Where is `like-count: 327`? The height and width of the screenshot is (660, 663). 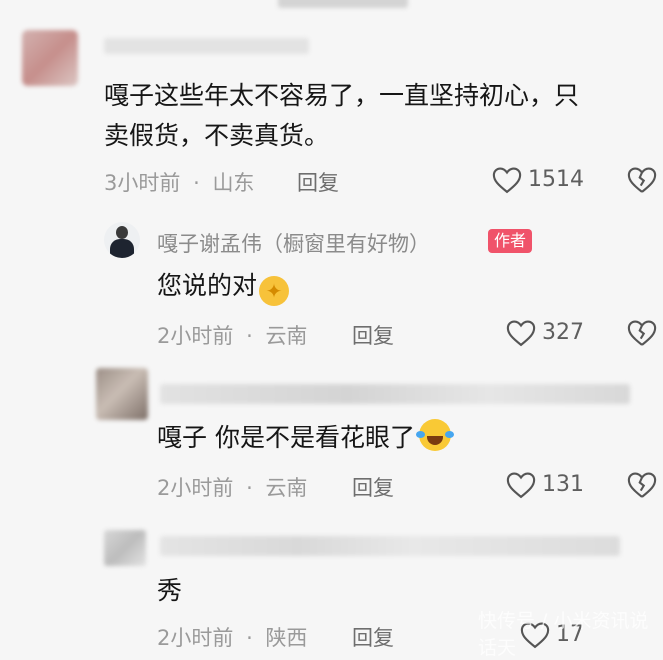
like-count: 327 is located at coordinates (563, 332).